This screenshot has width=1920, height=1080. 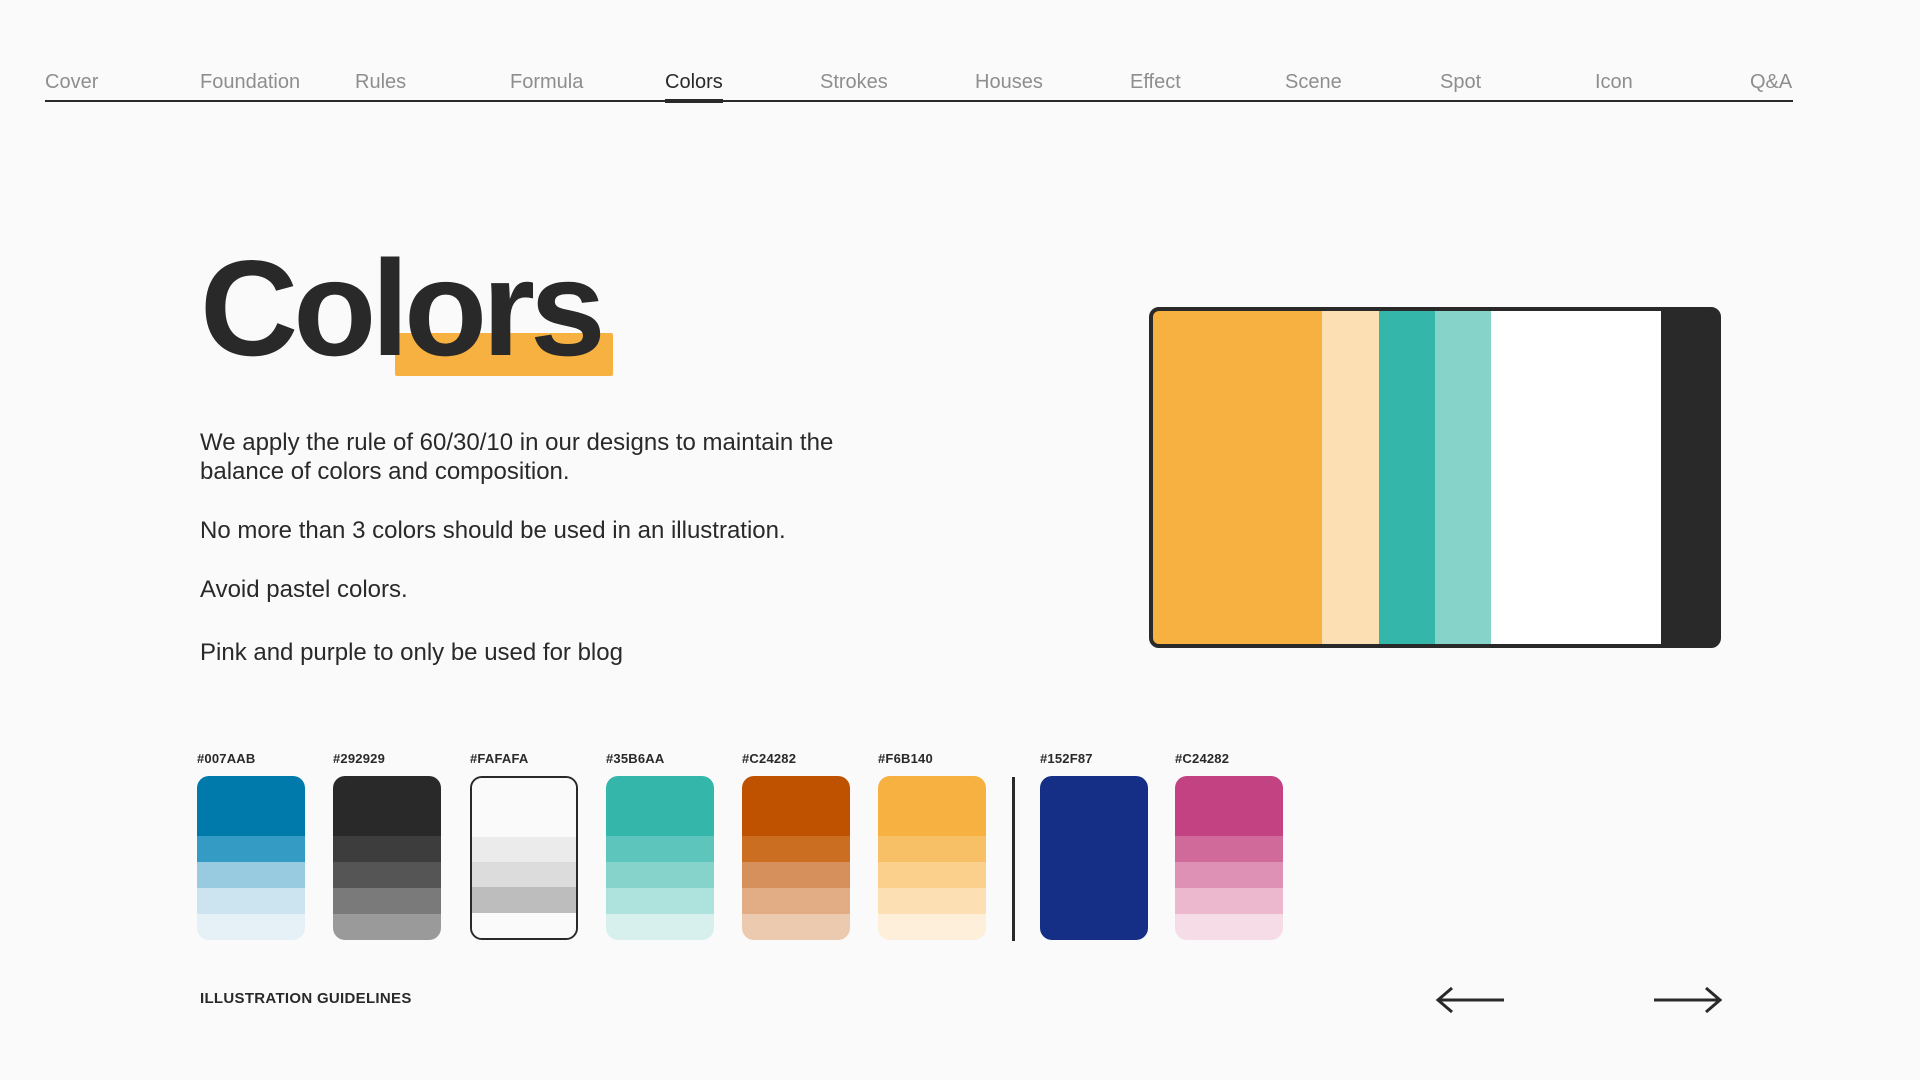 What do you see at coordinates (635, 758) in the screenshot?
I see `swatch-hex-label: #35B6AA` at bounding box center [635, 758].